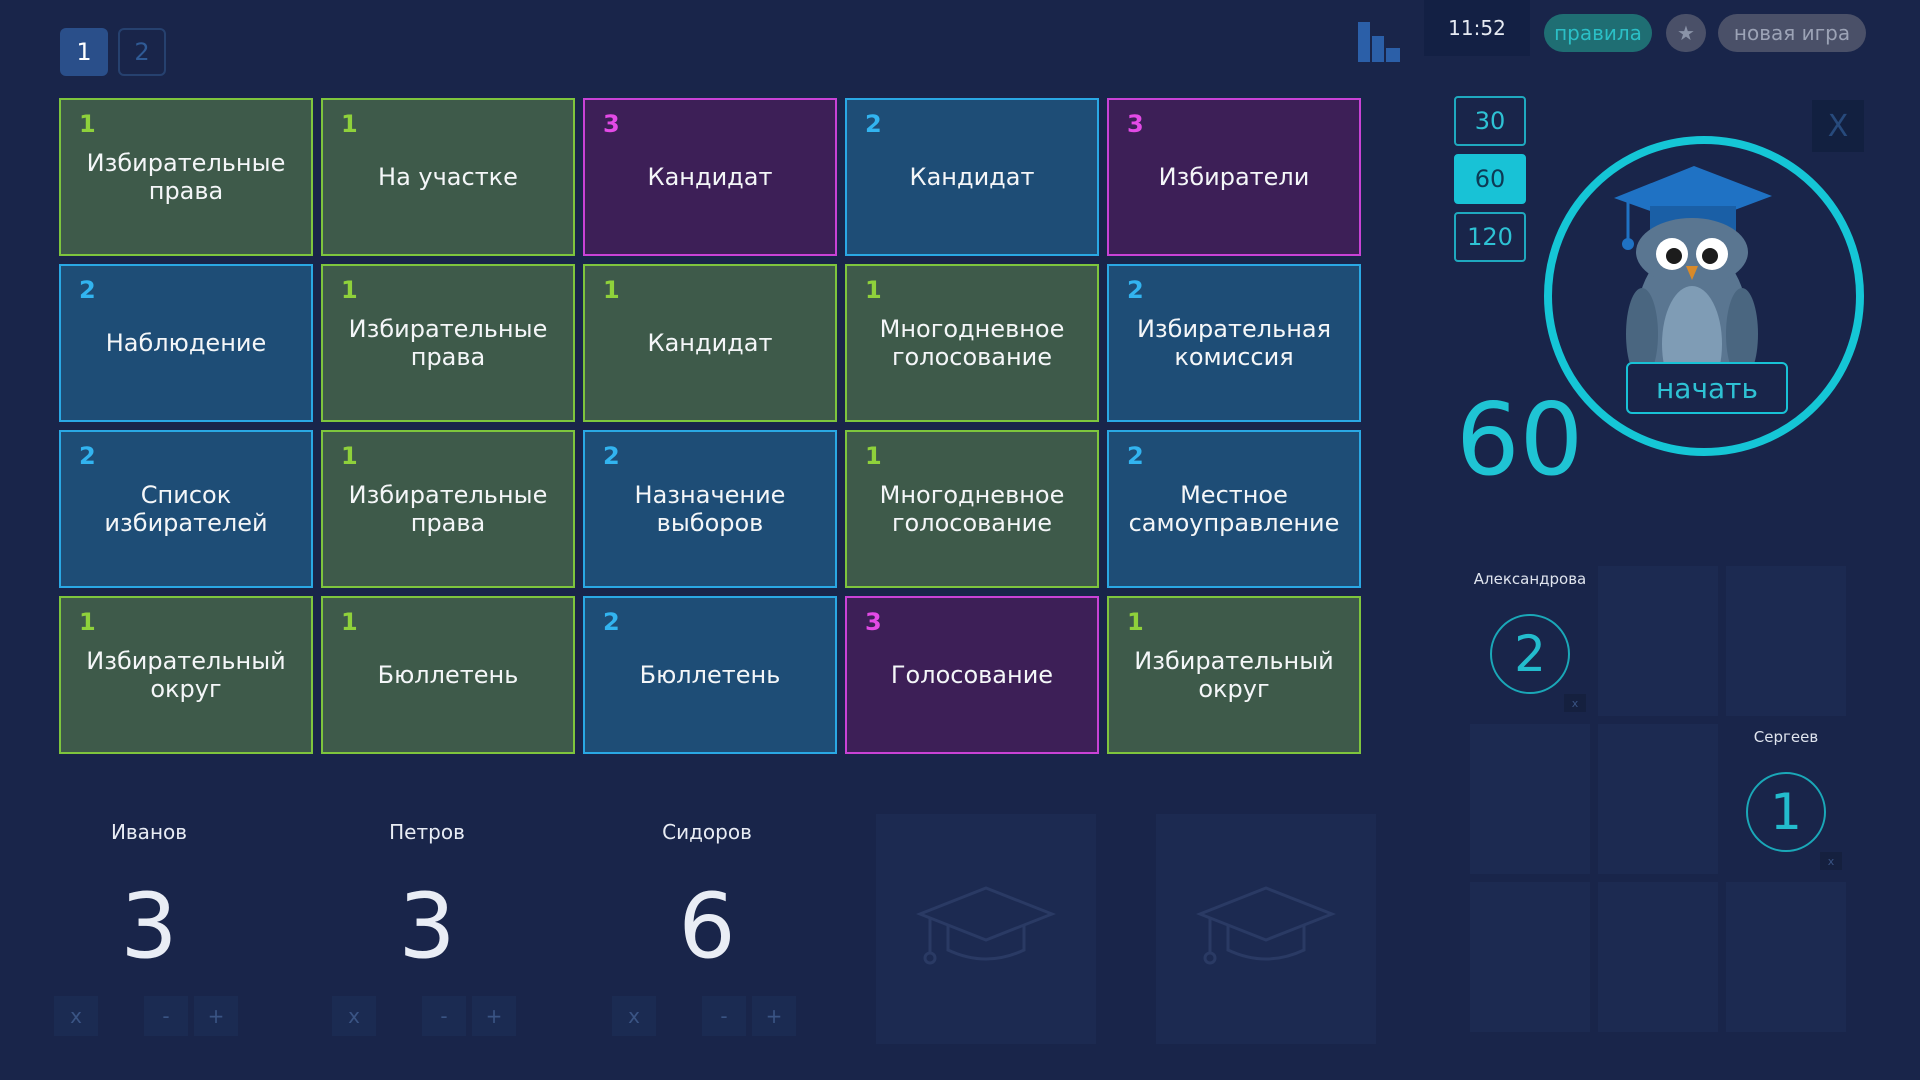 The width and height of the screenshot is (1920, 1080). I want to click on question-tile: 2 Местное самоуправление, so click(1234, 509).